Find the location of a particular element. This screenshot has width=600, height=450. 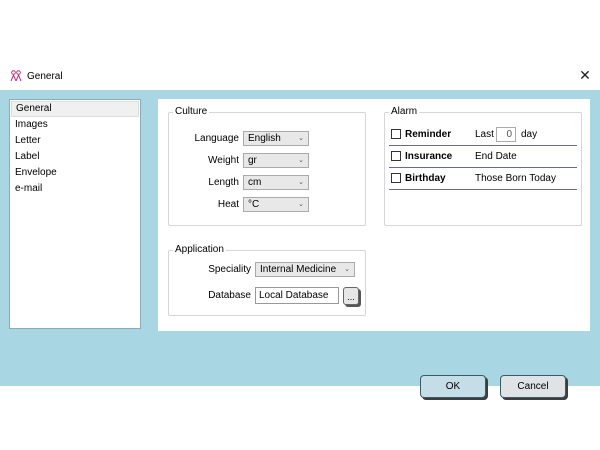

weight-select: gr ⌄ is located at coordinates (276, 160).